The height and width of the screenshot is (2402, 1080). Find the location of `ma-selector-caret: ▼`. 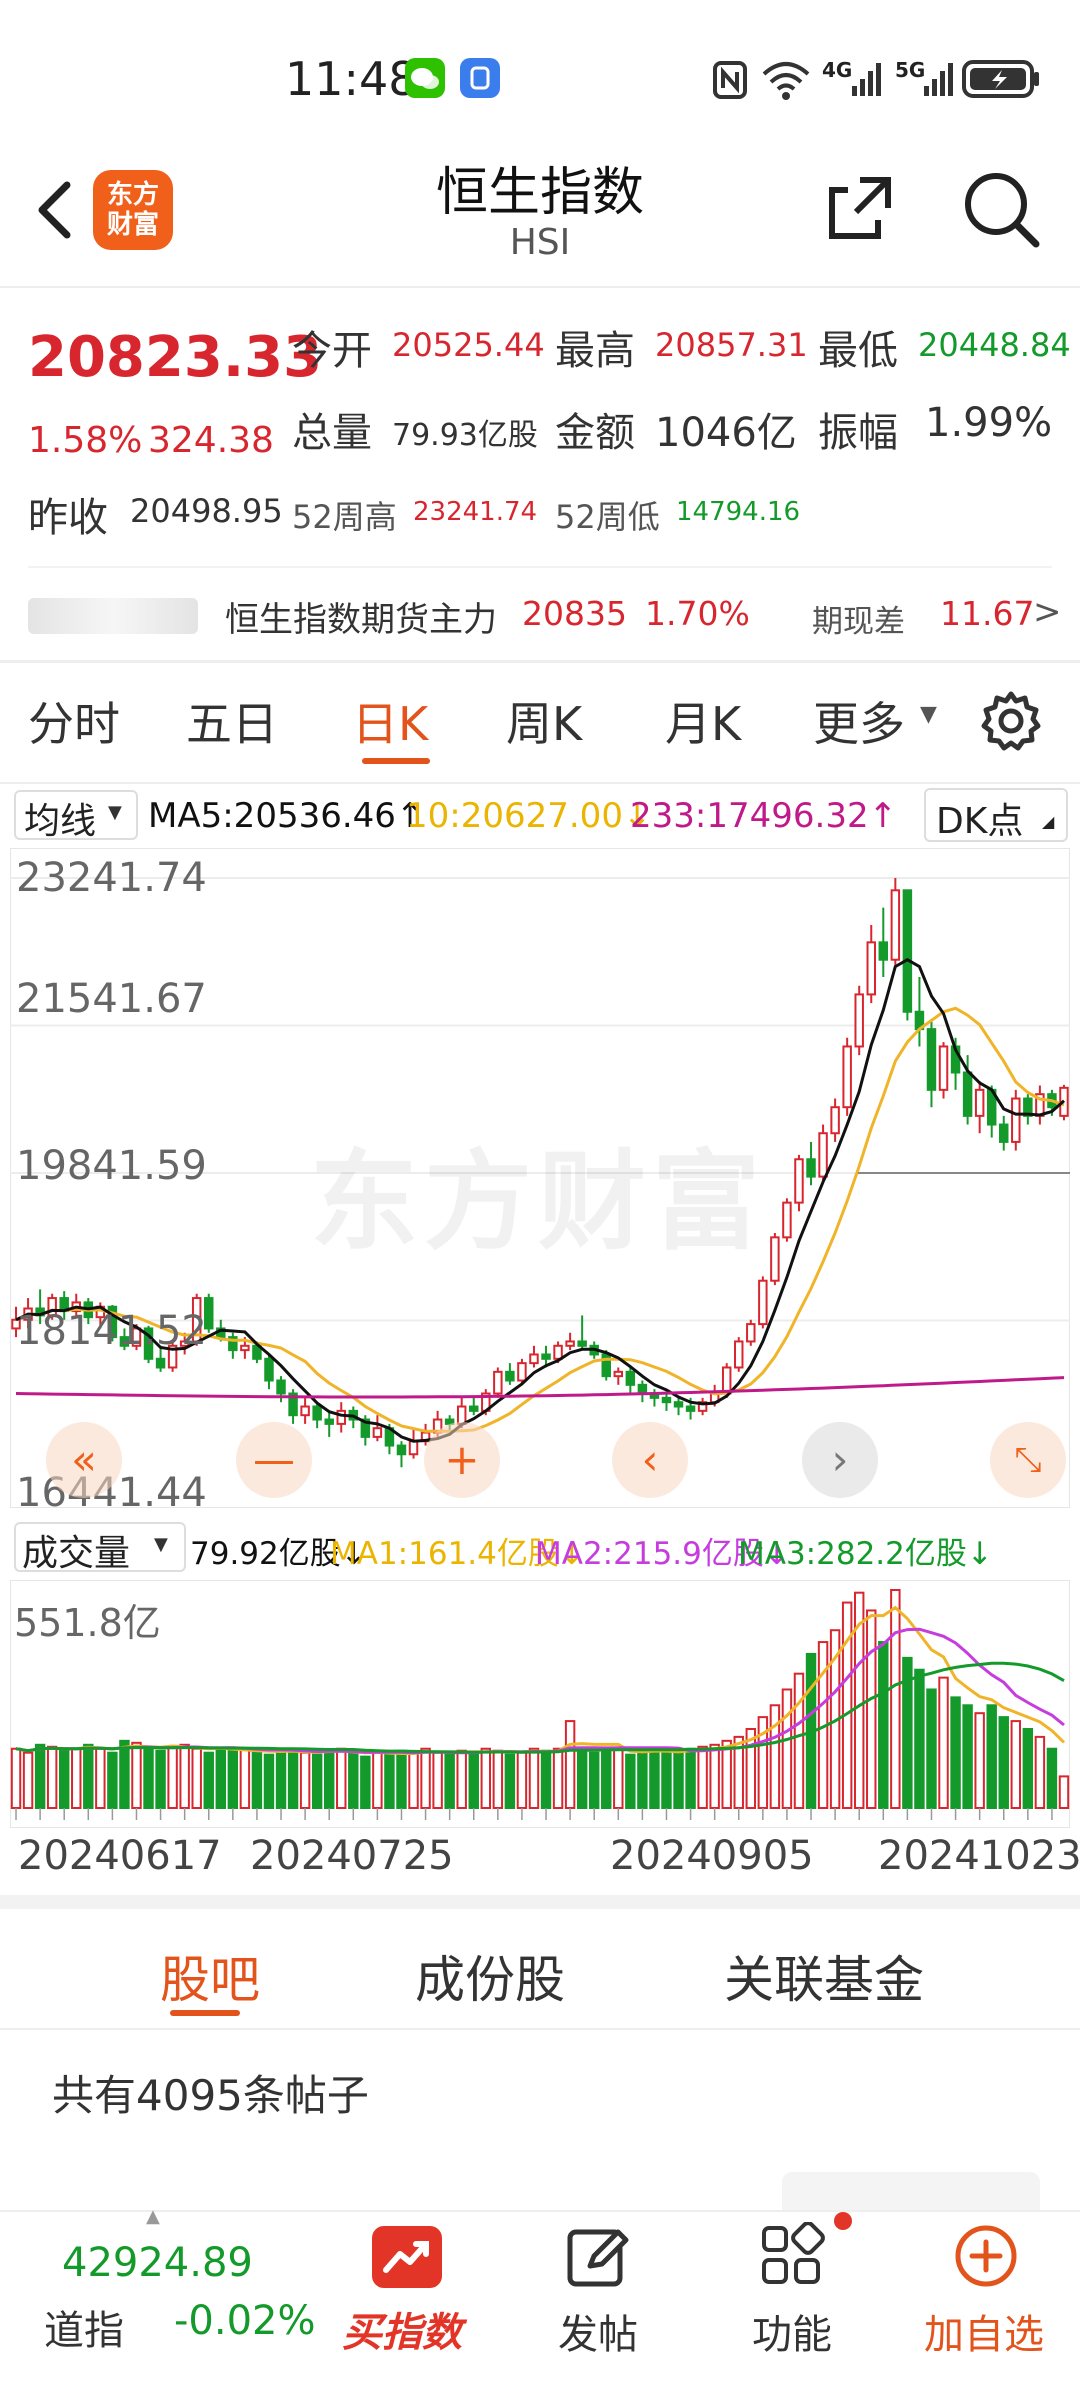

ma-selector-caret: ▼ is located at coordinates (115, 812).